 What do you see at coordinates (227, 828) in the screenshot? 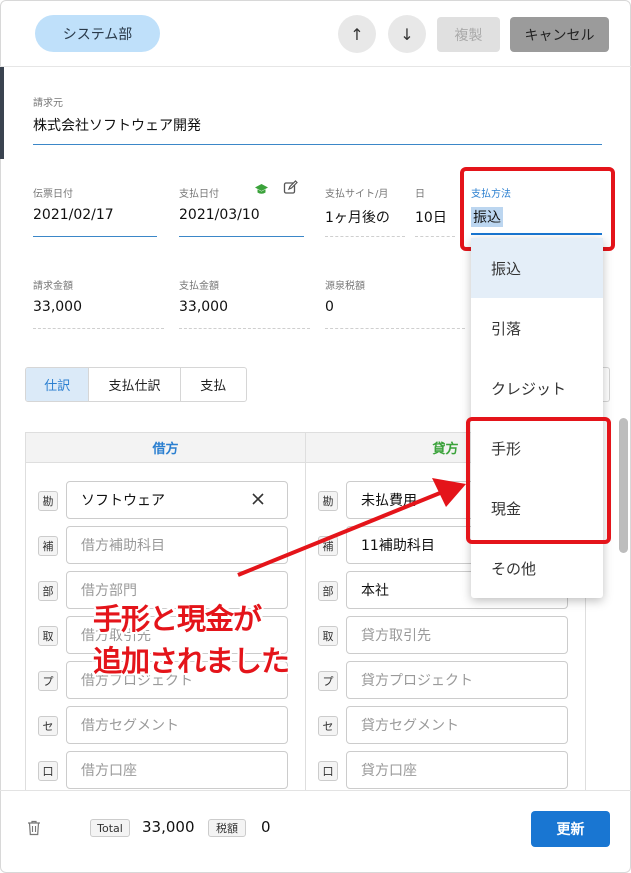
I see `tax-tag: 税額` at bounding box center [227, 828].